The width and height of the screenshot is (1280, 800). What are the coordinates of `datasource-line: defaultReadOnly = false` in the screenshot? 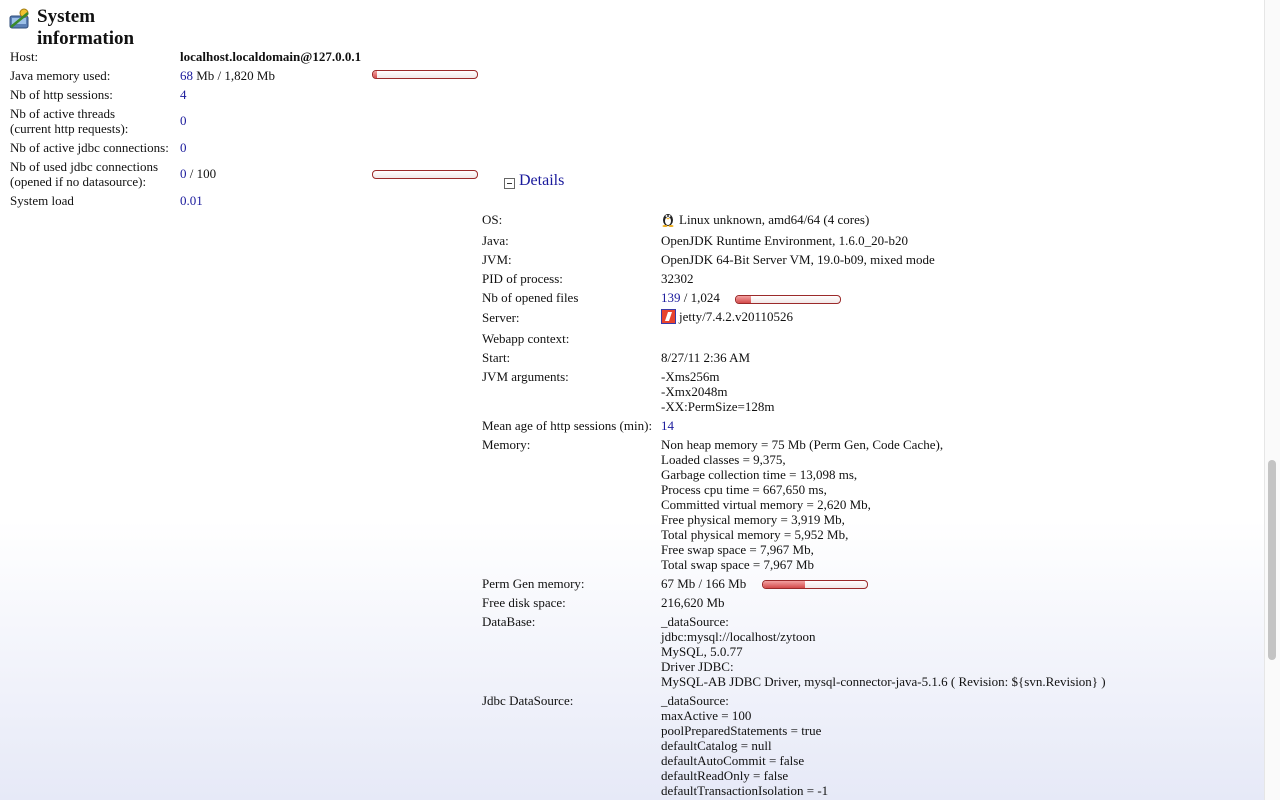 It's located at (725, 775).